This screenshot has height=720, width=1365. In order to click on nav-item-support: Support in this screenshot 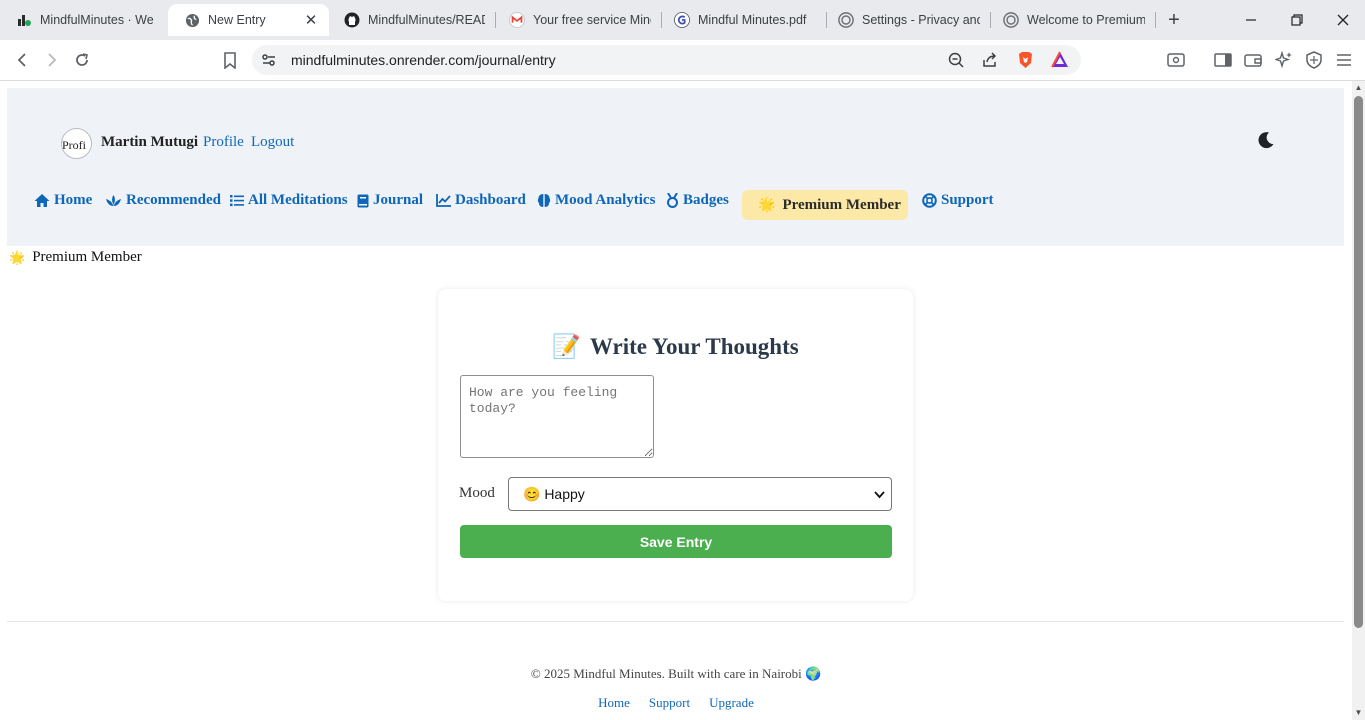, I will do `click(958, 200)`.